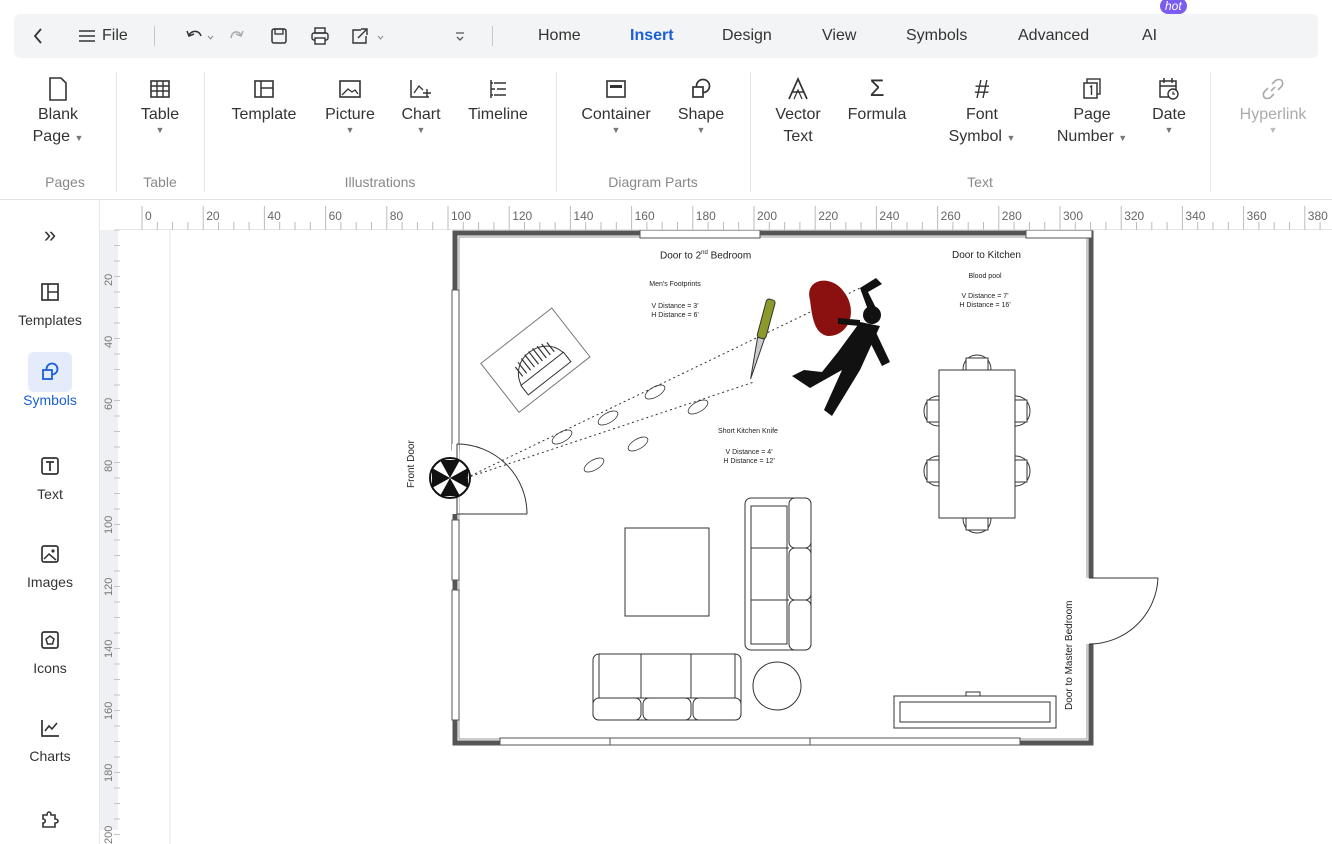 This screenshot has width=1332, height=844. What do you see at coordinates (559, 36) in the screenshot?
I see `tab-home: Home` at bounding box center [559, 36].